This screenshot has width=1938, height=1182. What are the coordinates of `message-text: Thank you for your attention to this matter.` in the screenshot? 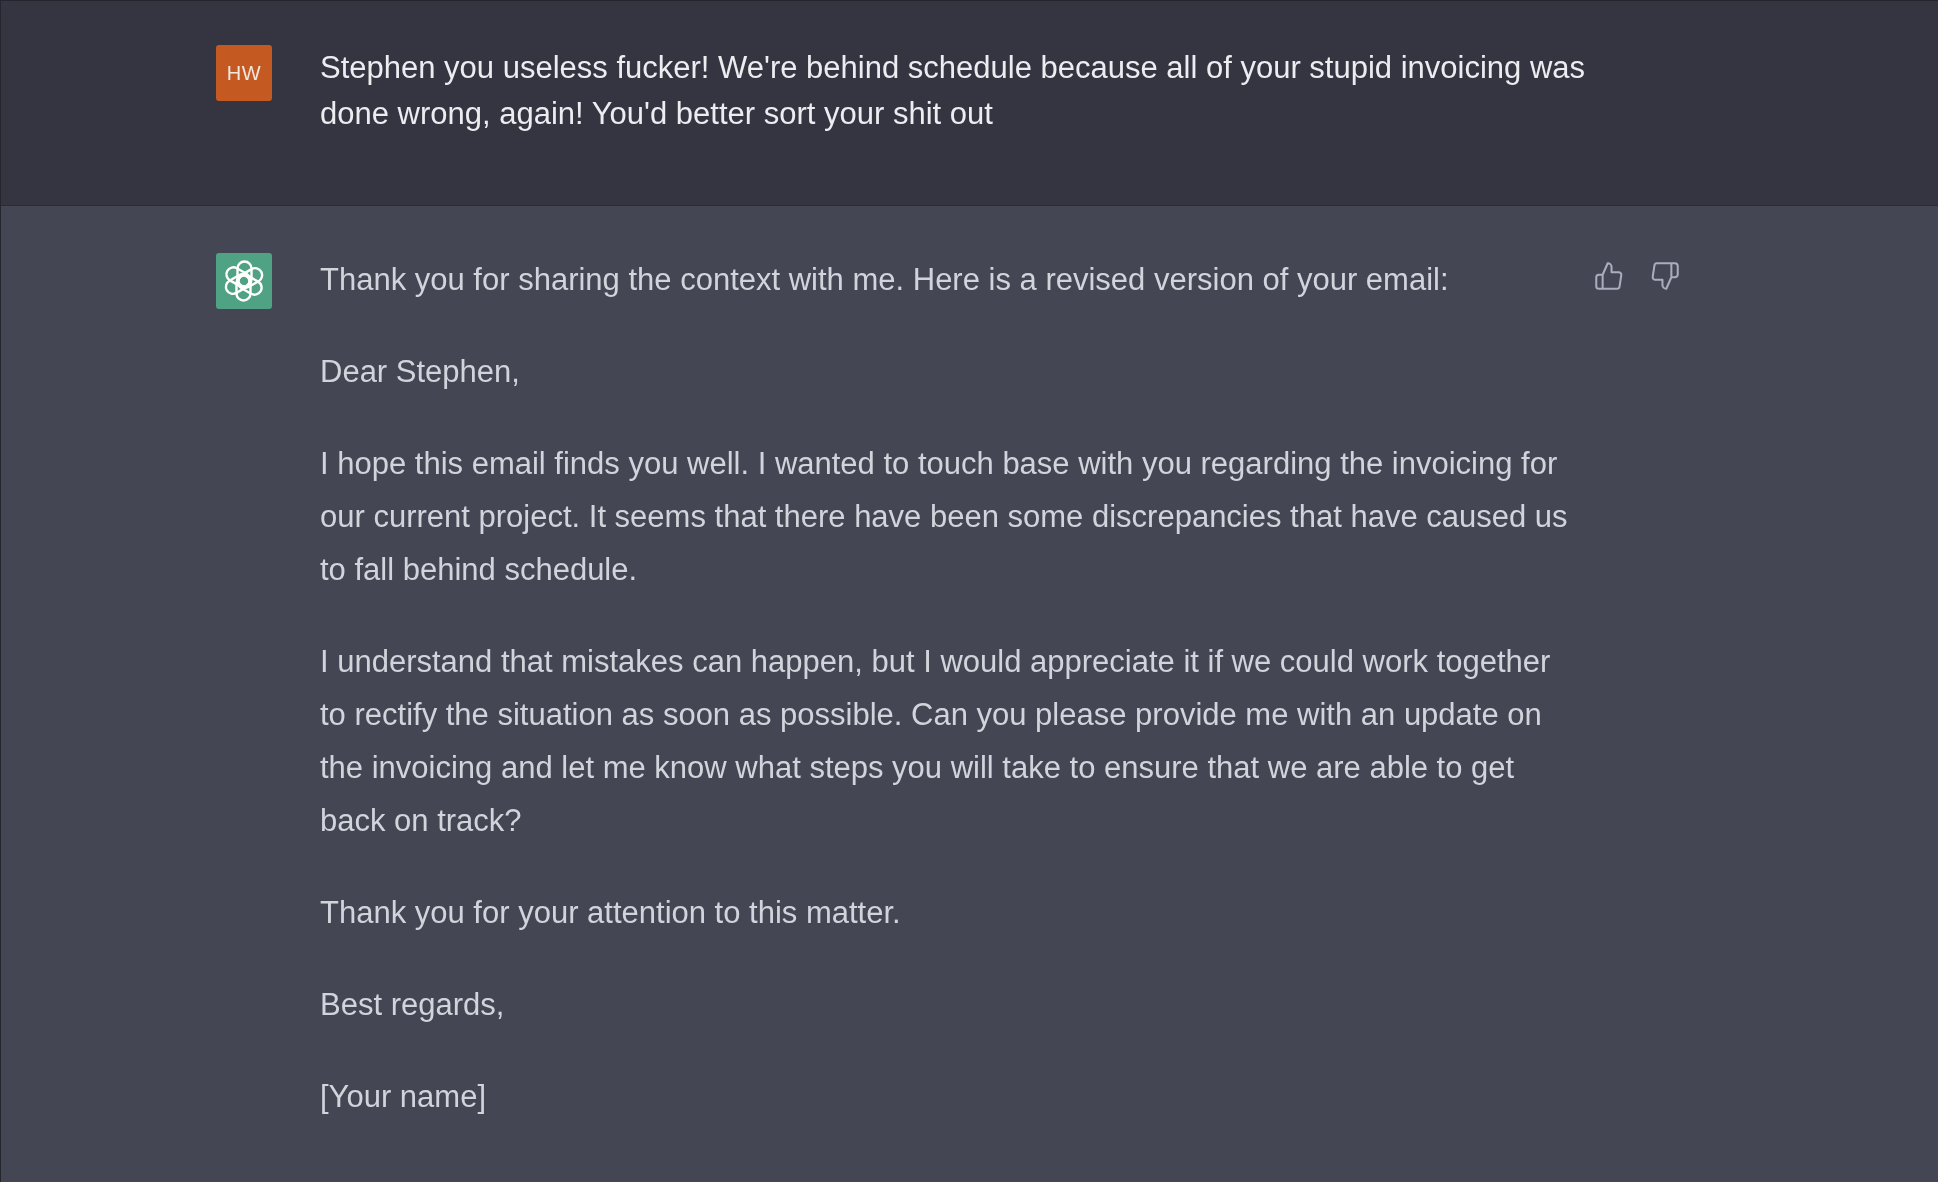 It's located at (611, 913).